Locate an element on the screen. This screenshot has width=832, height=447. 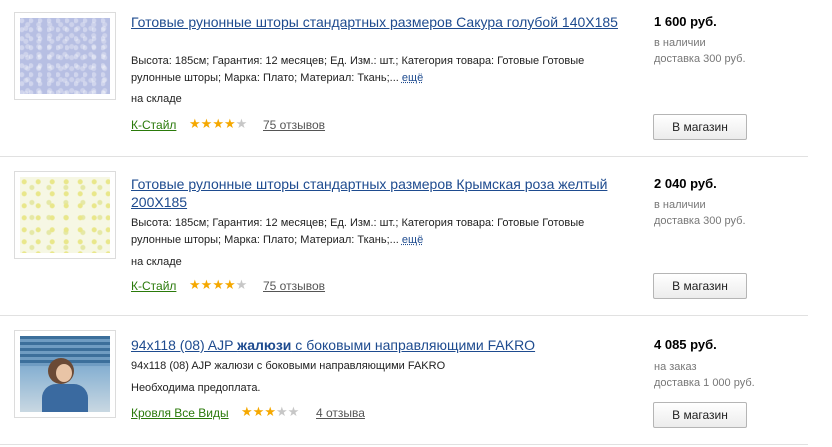
blue-fabric-thumbnail-icon is located at coordinates (65, 56).